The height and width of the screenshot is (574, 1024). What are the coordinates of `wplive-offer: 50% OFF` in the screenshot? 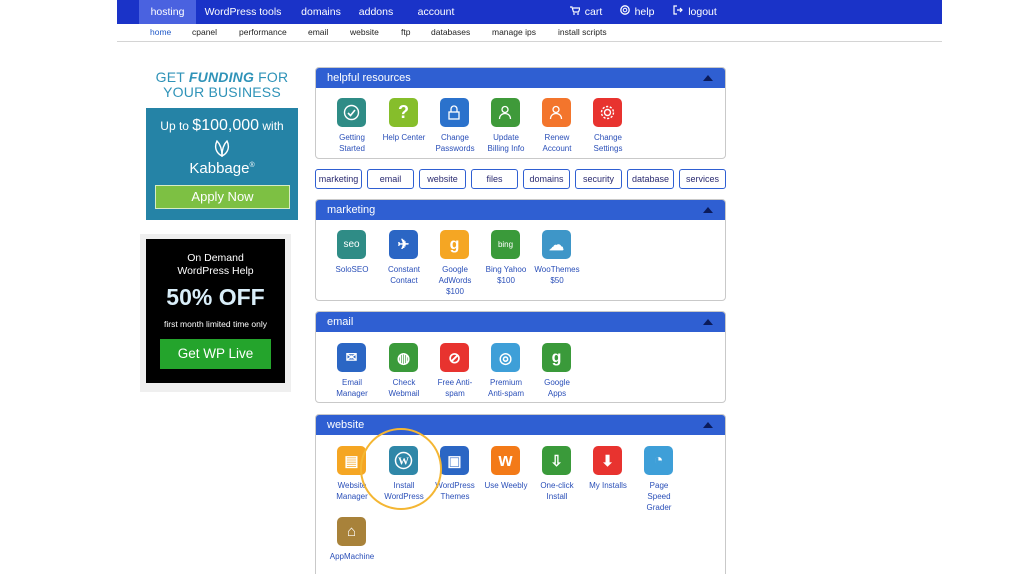 It's located at (215, 297).